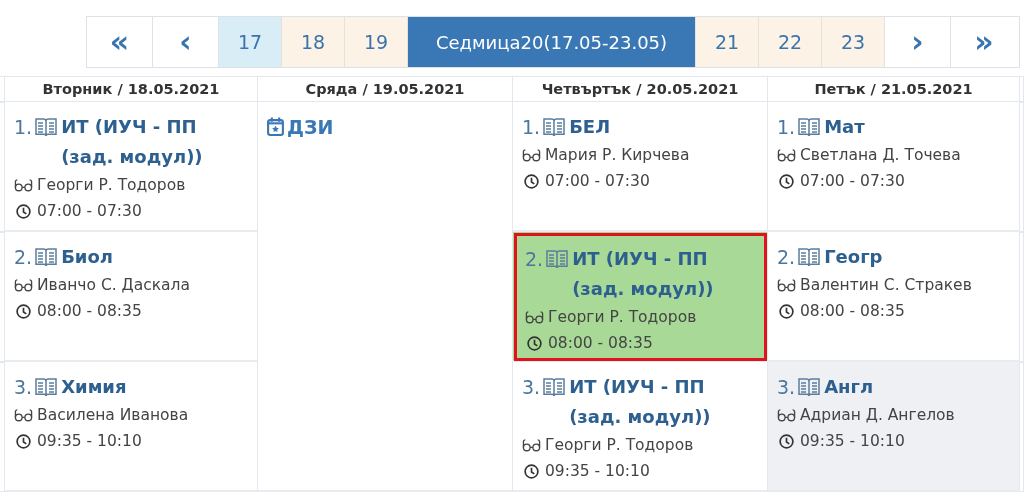  Describe the element at coordinates (894, 167) in the screenshot. I see `lesson-card: 1. Мат Светлана Д. Точева 07:00 - 07:30` at that location.